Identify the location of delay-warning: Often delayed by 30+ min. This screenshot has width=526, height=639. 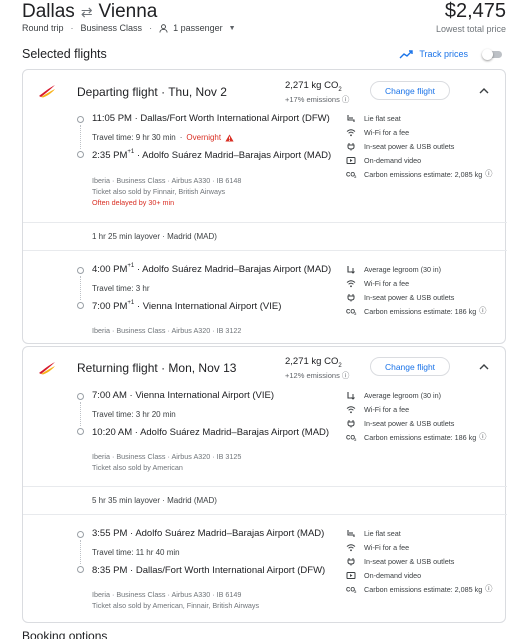
(133, 202).